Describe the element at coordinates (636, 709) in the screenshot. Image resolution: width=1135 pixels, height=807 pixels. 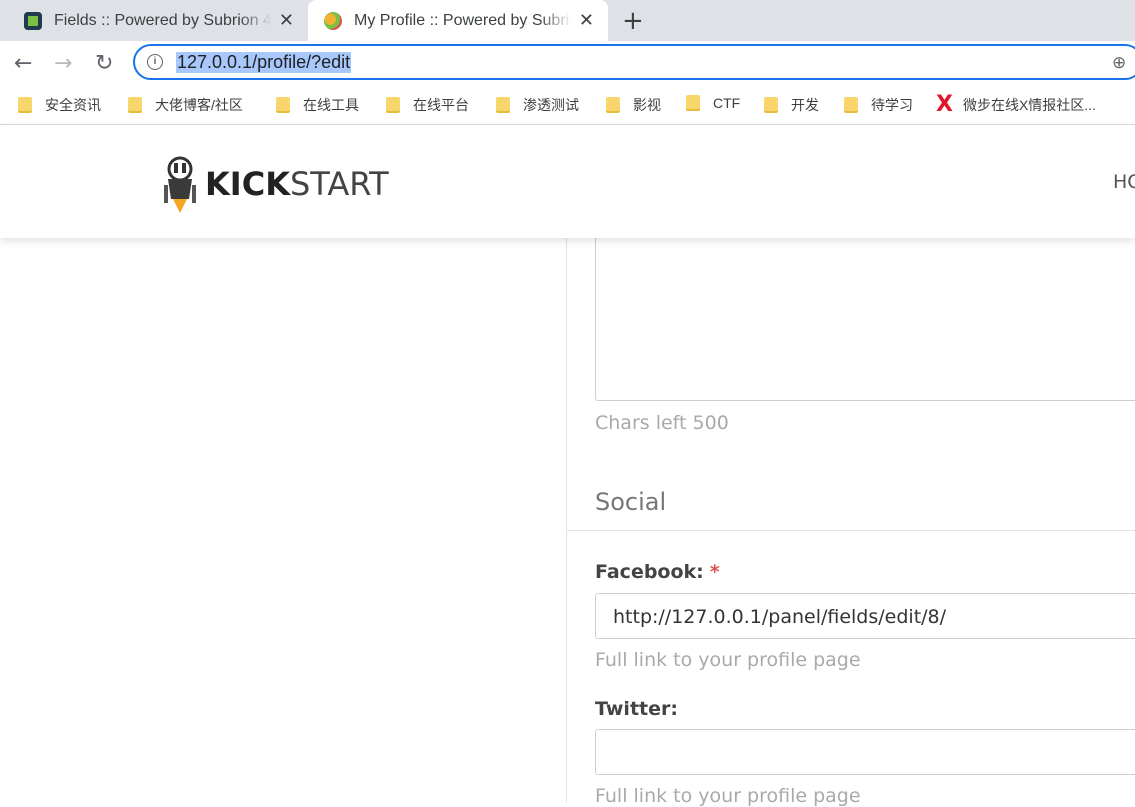
I see `twitter-label: Twitter:` at that location.